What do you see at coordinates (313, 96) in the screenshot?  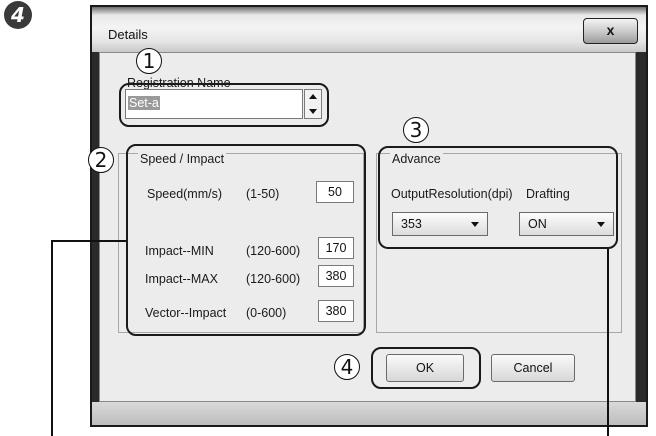 I see `spin-up-icon` at bounding box center [313, 96].